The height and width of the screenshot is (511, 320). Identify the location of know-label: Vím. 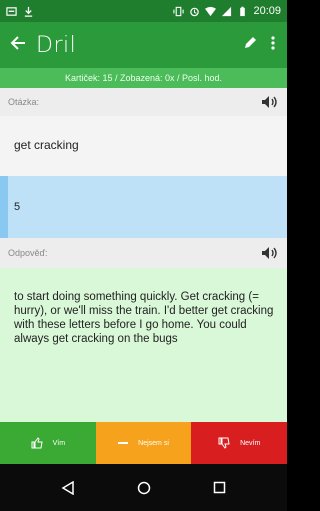
(59, 443).